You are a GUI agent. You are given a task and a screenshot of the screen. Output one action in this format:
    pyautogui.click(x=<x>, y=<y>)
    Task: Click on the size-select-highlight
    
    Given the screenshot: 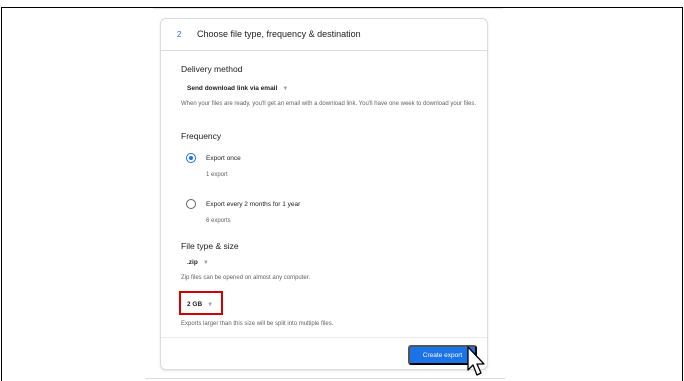 What is the action you would take?
    pyautogui.click(x=201, y=303)
    